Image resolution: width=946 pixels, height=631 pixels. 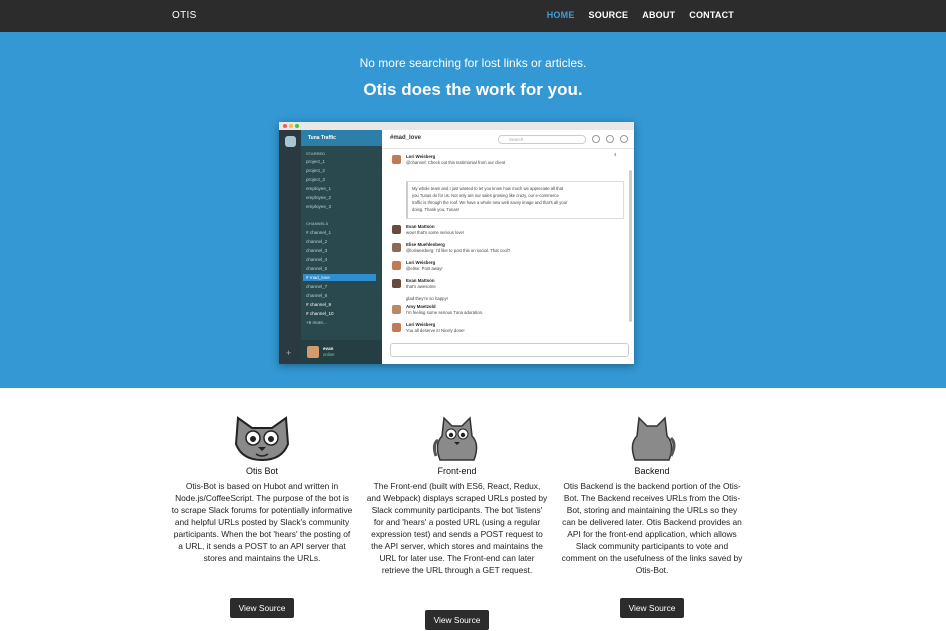 What do you see at coordinates (508, 148) in the screenshot?
I see `header-divider` at bounding box center [508, 148].